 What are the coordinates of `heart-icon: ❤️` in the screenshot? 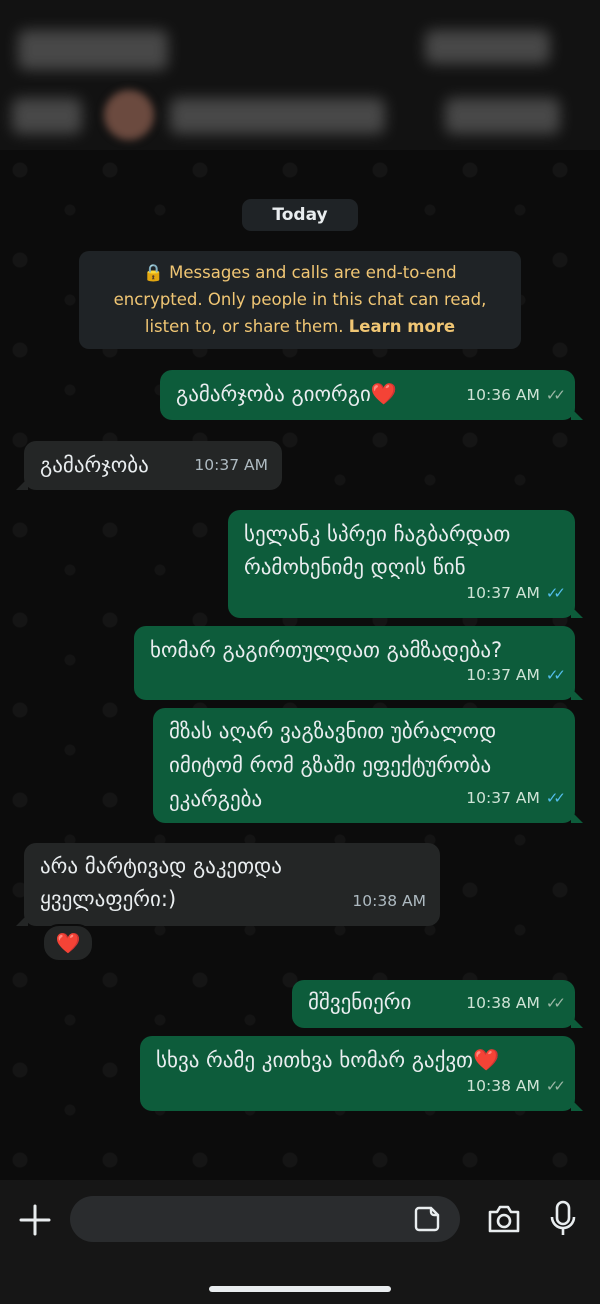 It's located at (68, 943).